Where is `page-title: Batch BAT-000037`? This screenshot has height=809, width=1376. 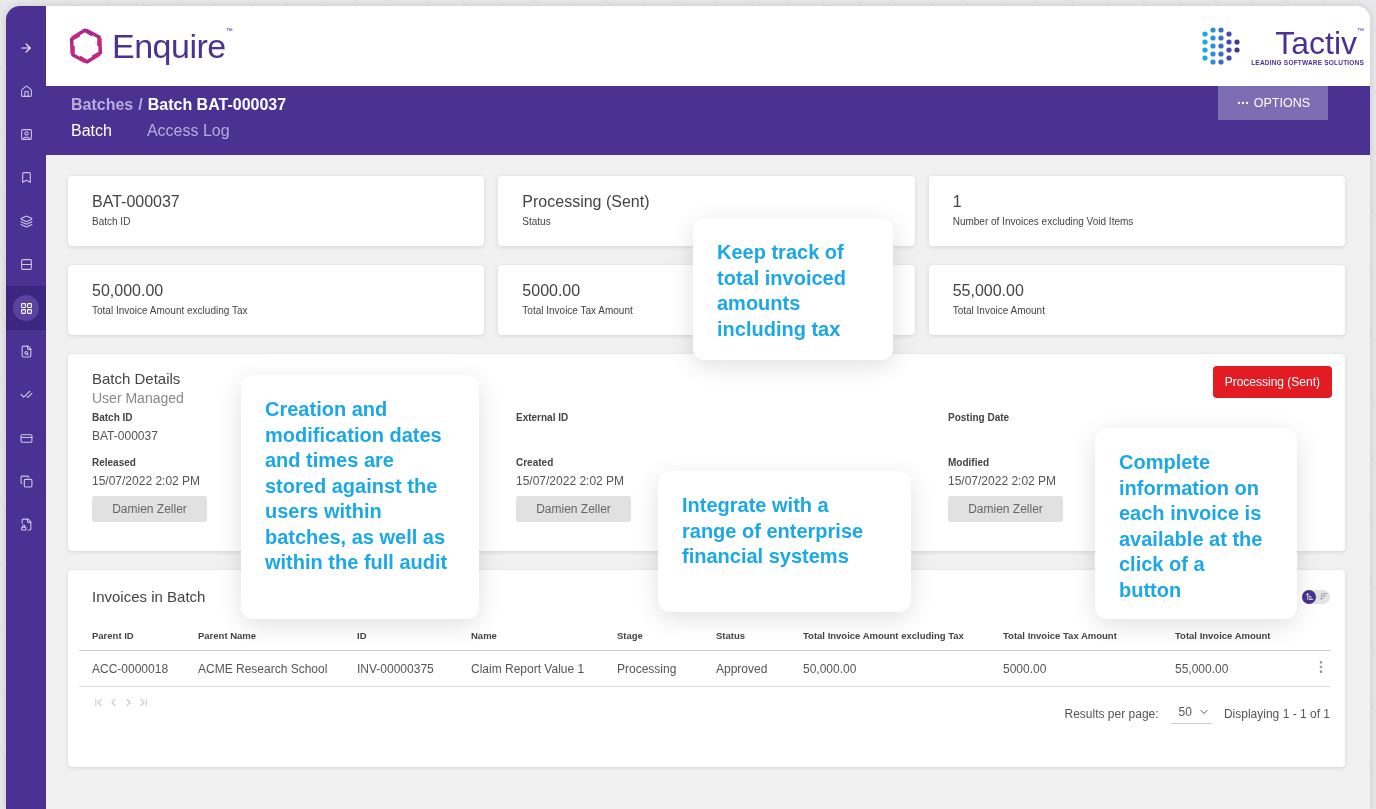
page-title: Batch BAT-000037 is located at coordinates (217, 105).